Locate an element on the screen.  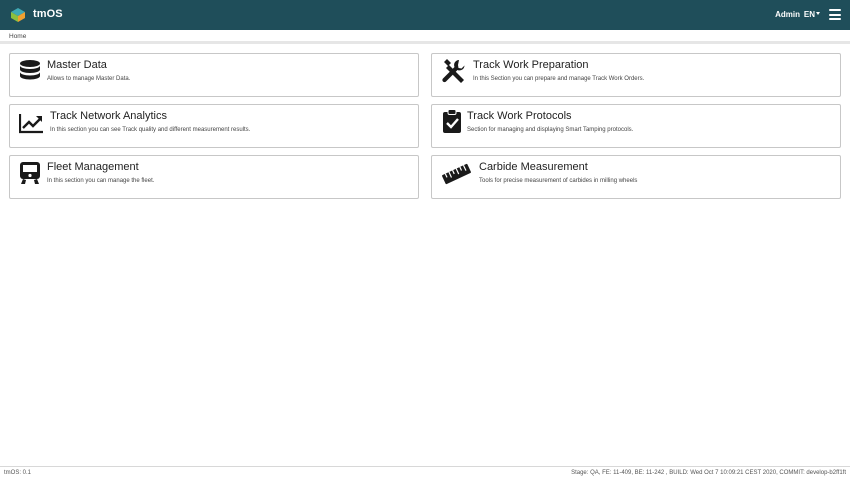
card-title: Fleet Management is located at coordinates (93, 167).